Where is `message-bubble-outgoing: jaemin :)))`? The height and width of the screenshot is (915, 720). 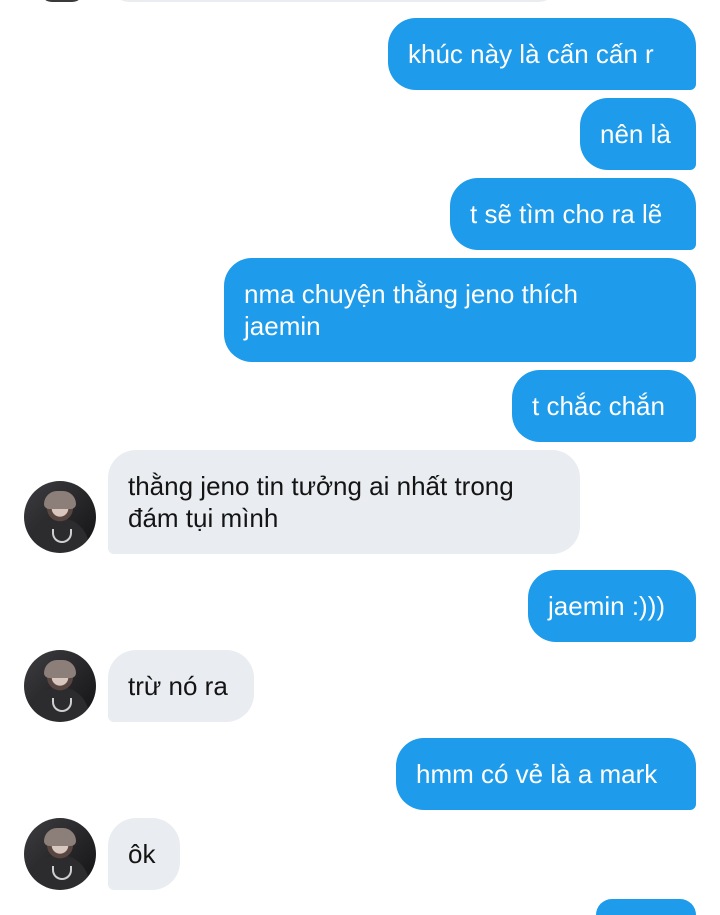
message-bubble-outgoing: jaemin :))) is located at coordinates (612, 606).